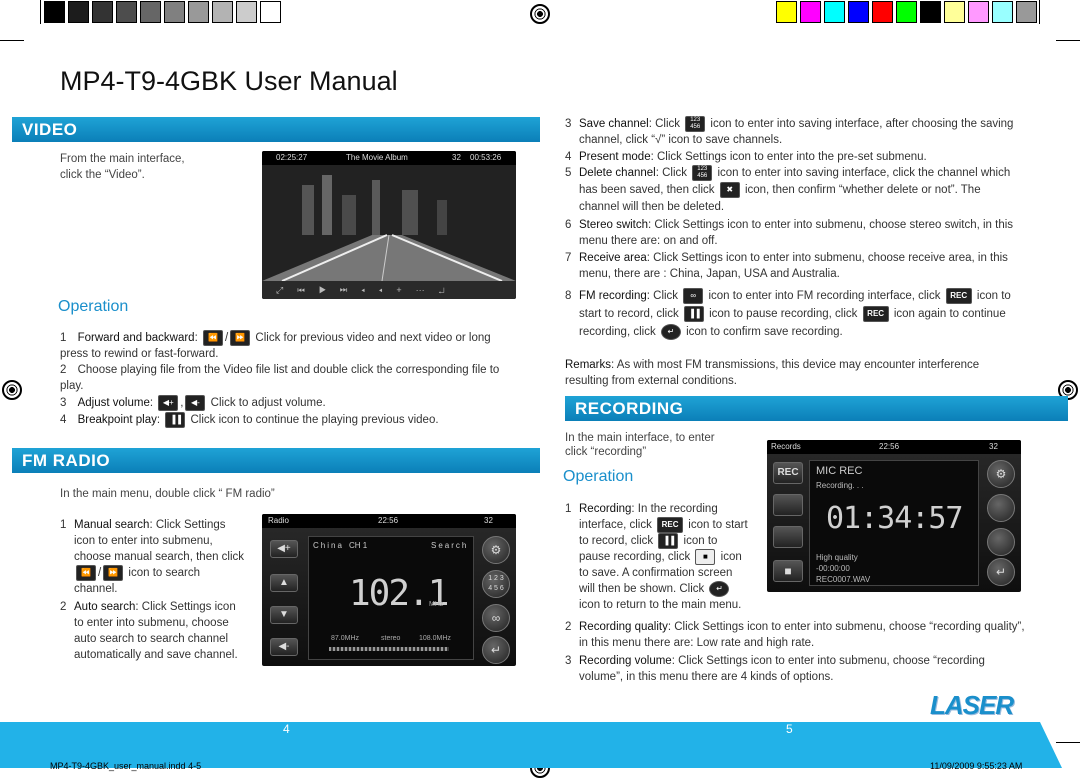  What do you see at coordinates (213, 338) in the screenshot?
I see `rewind-icon: ⏪` at bounding box center [213, 338].